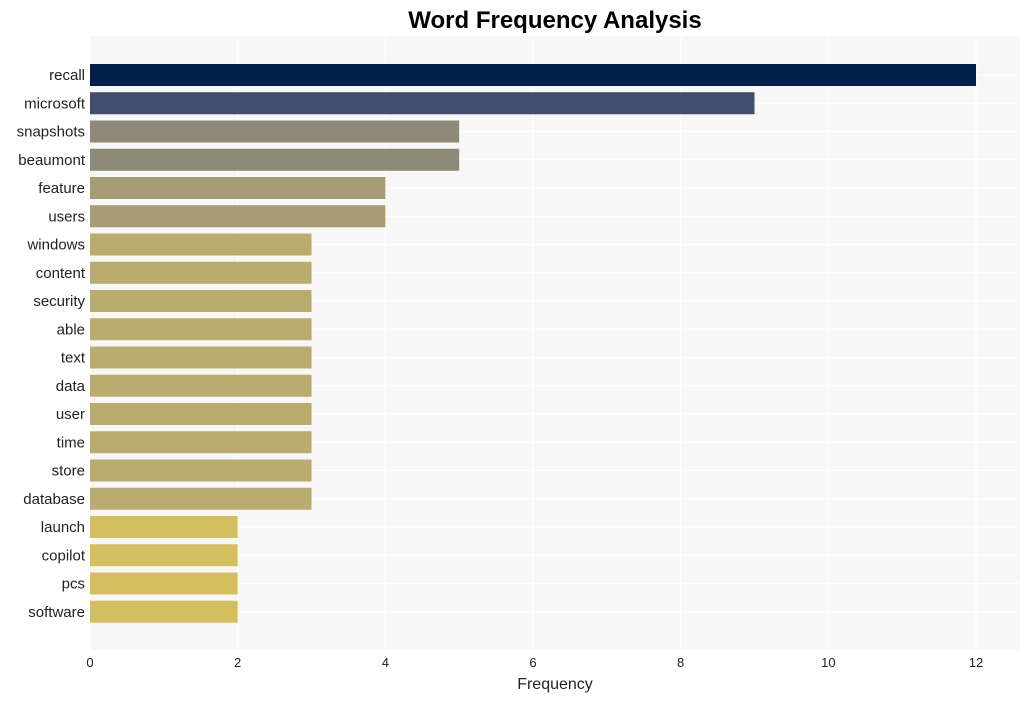 Image resolution: width=1030 pixels, height=701 pixels. I want to click on bar-content, so click(201, 272).